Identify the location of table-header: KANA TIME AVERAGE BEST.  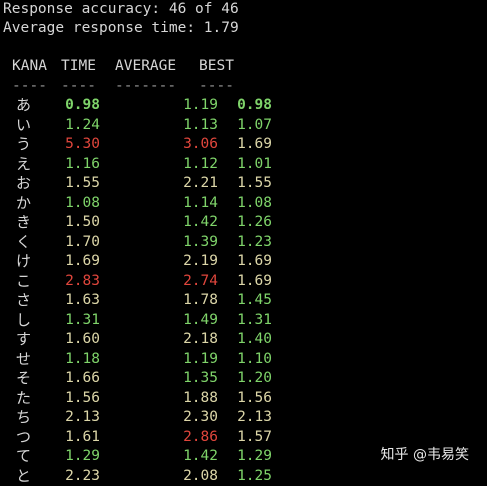
(245, 67).